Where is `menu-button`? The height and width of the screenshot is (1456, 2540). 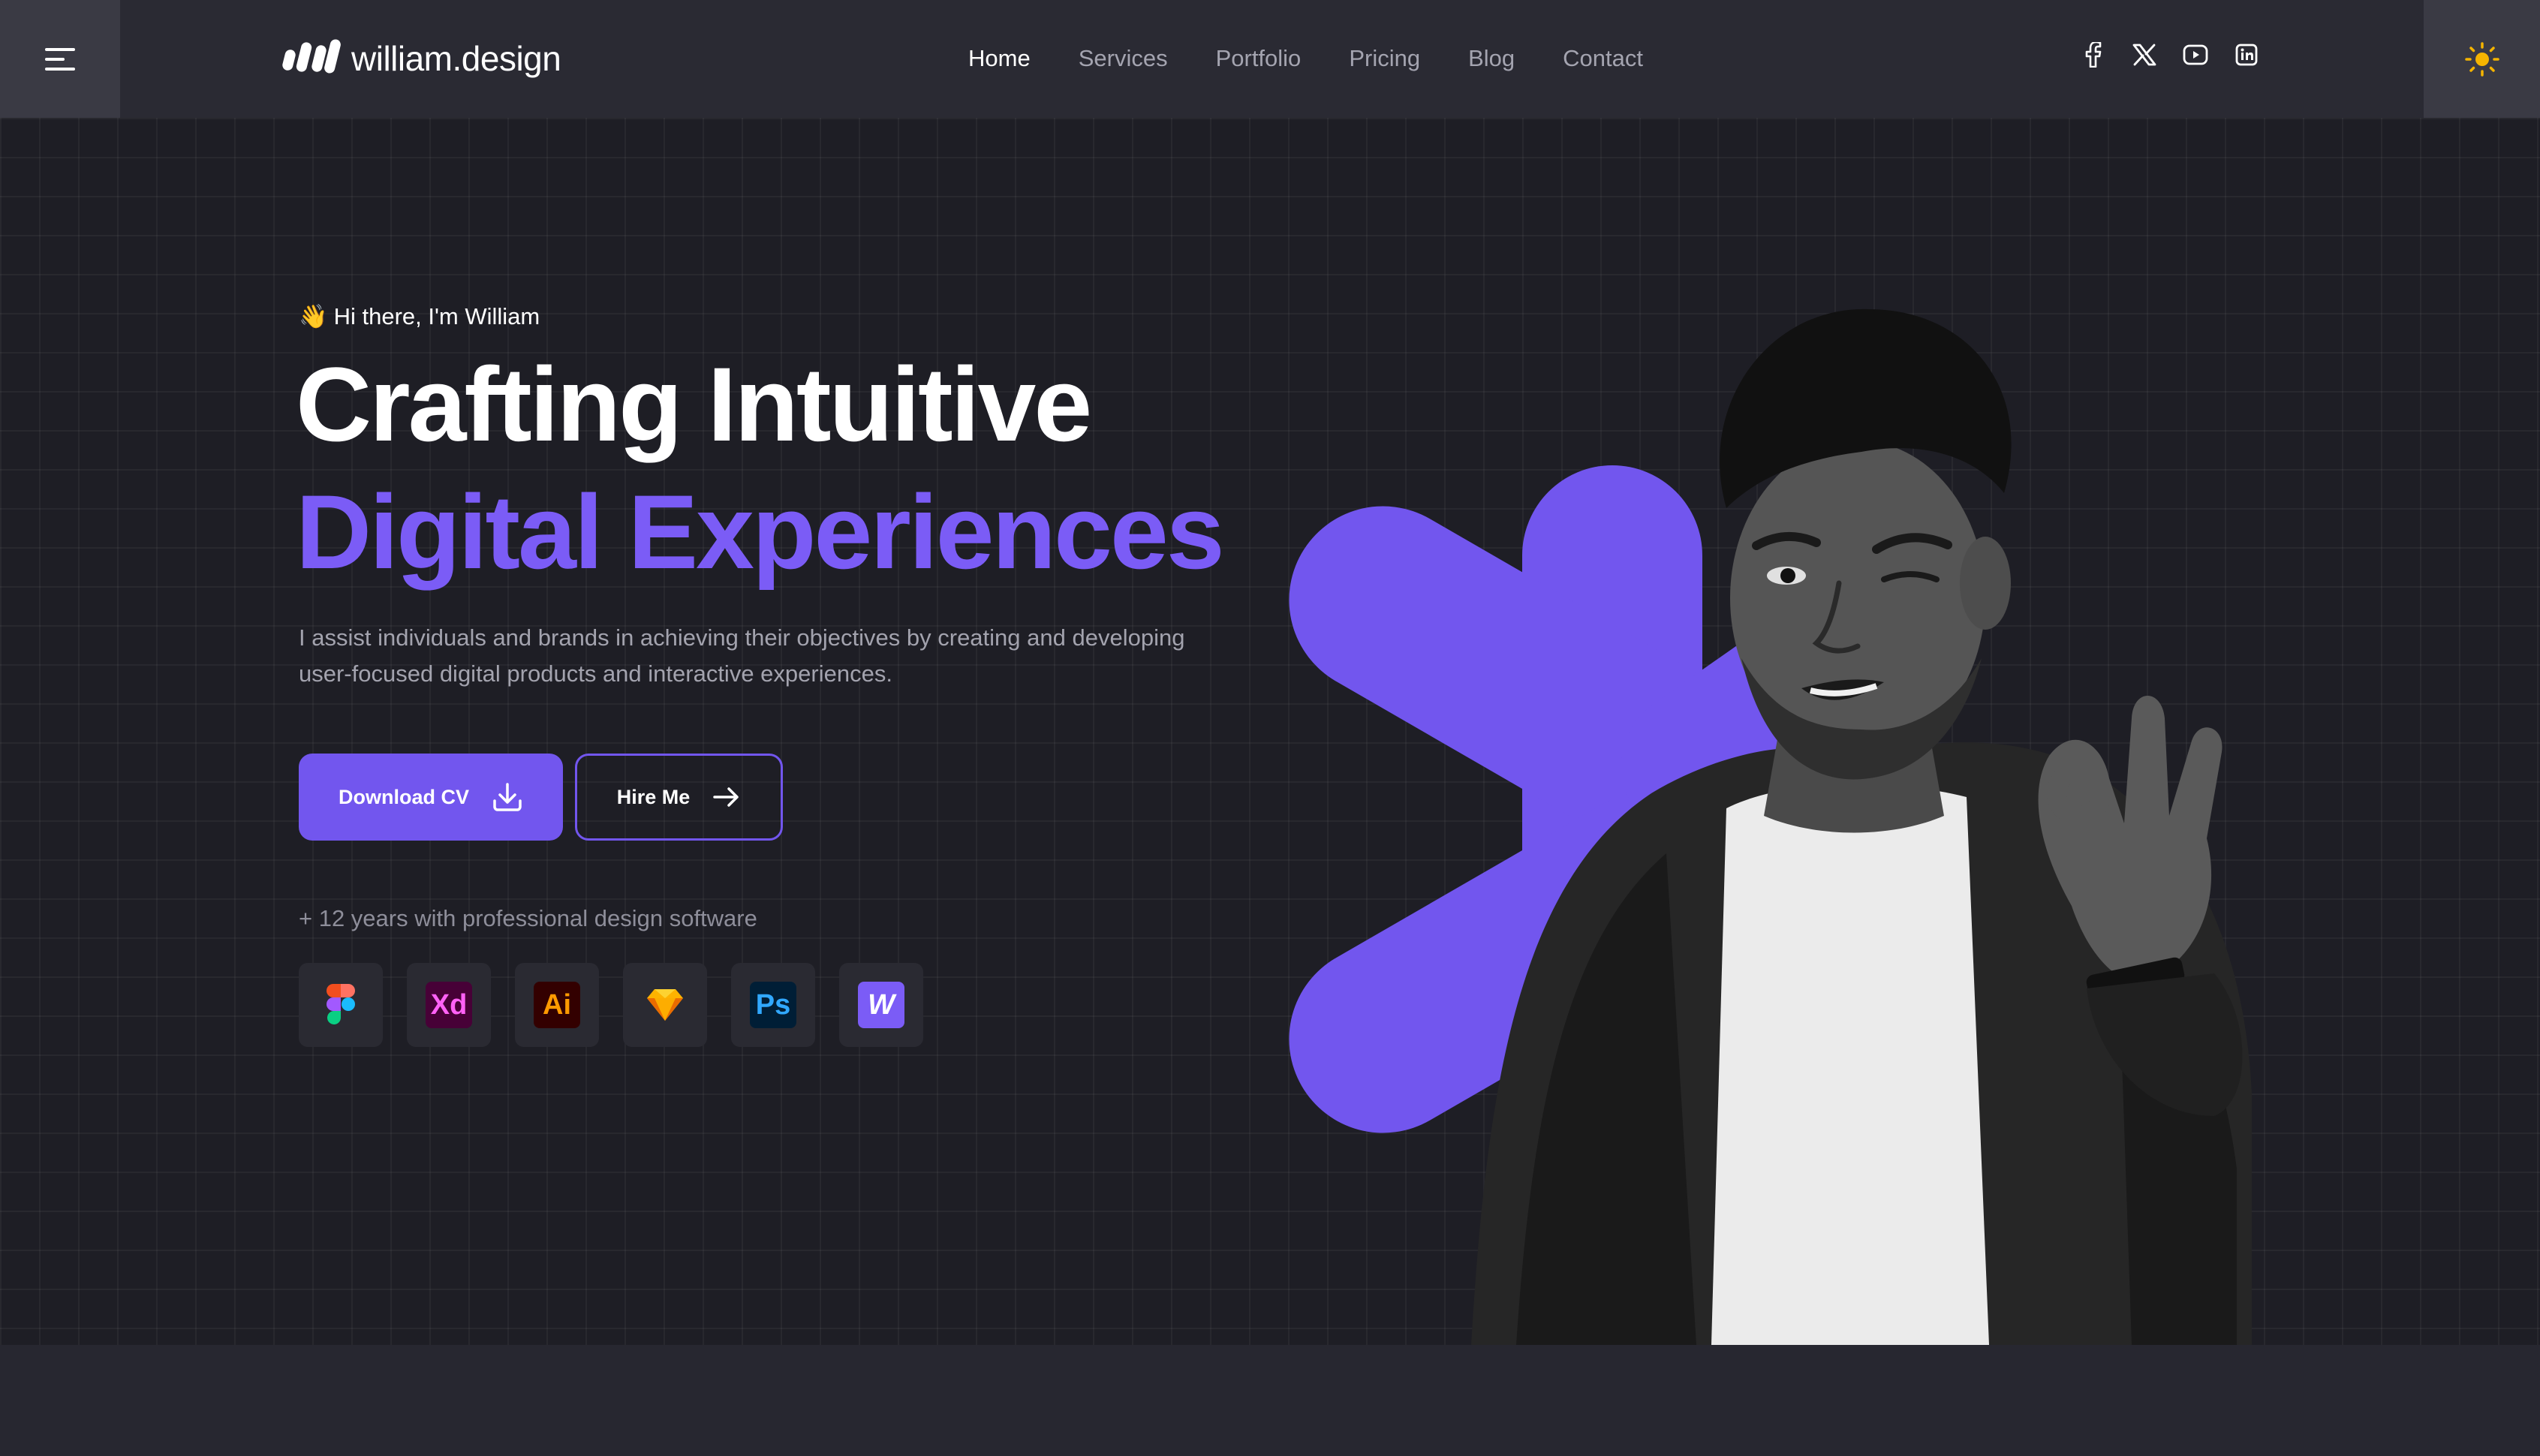
menu-button is located at coordinates (60, 59).